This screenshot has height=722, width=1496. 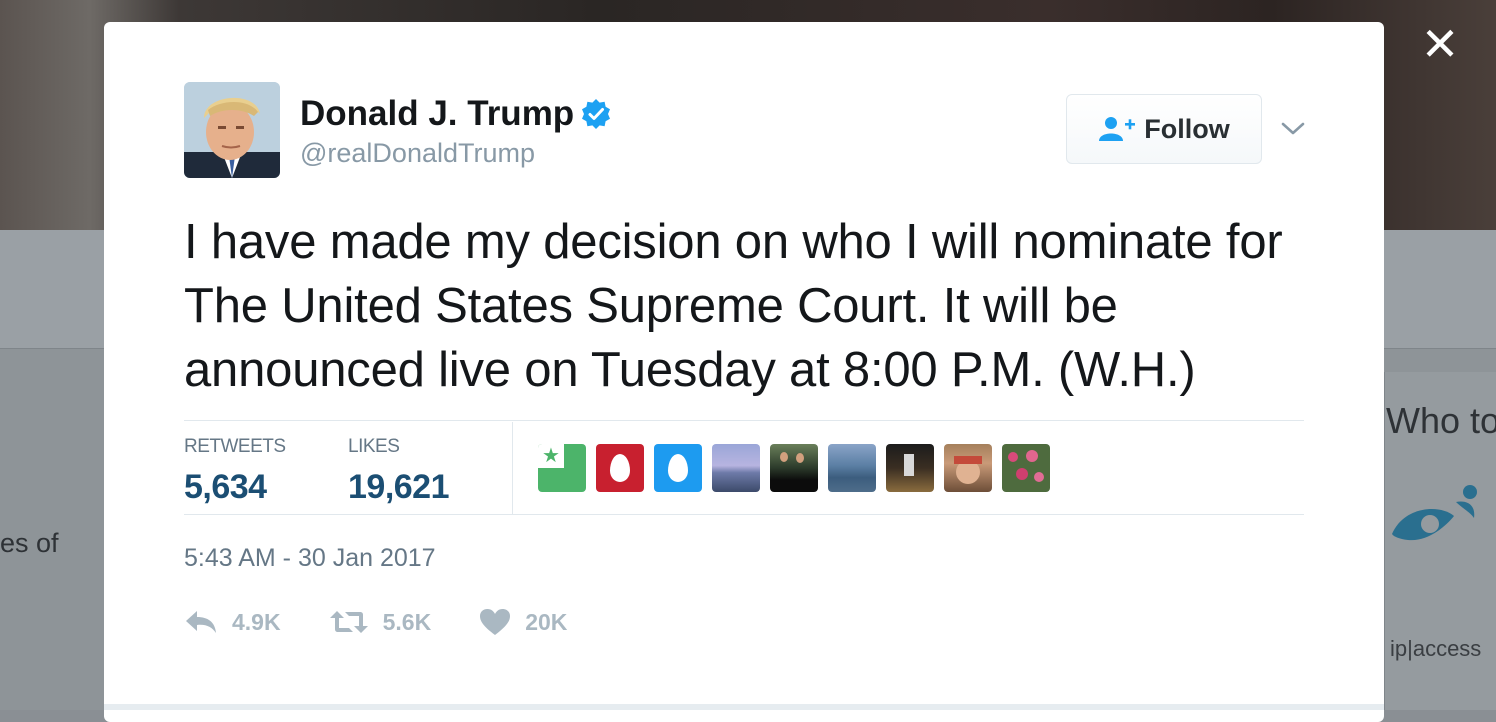 I want to click on follow-button-label: Follow, so click(x=1187, y=128).